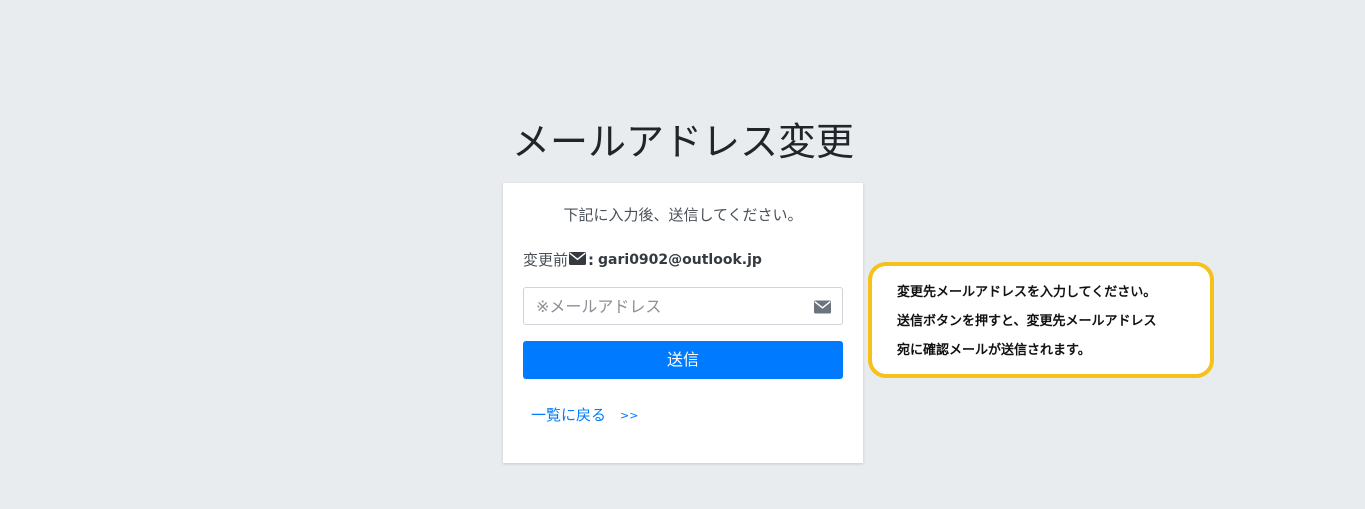 The width and height of the screenshot is (1365, 509). I want to click on submit-button: 送信, so click(683, 360).